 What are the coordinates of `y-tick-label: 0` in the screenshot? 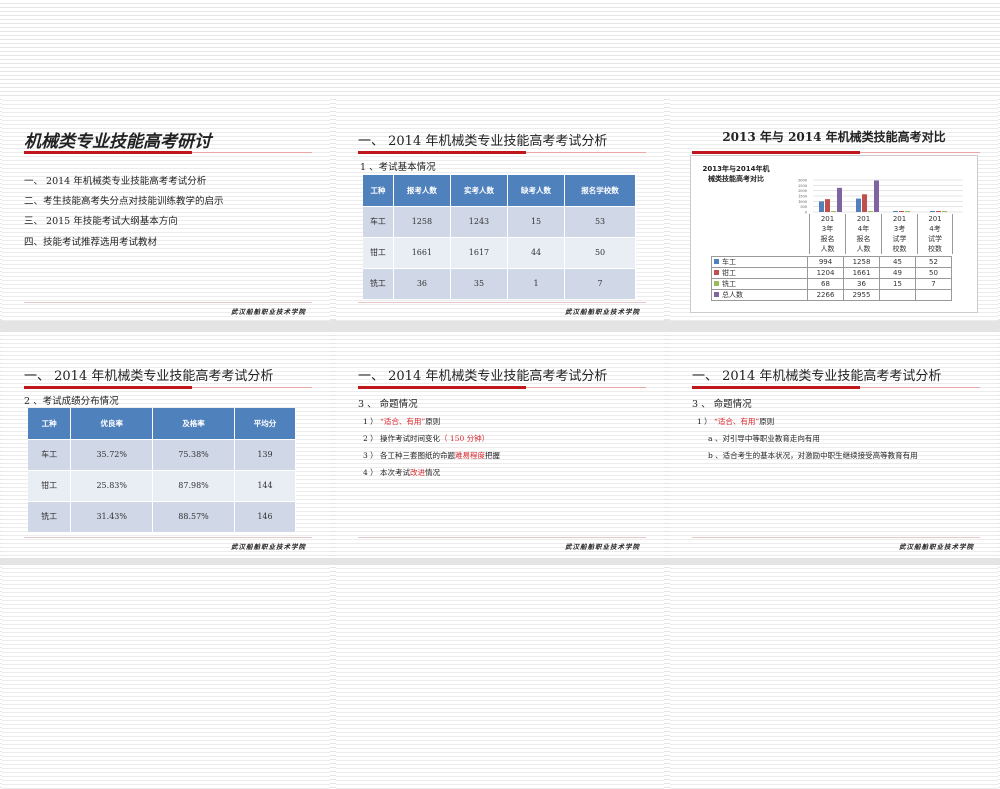 It's located at (806, 213).